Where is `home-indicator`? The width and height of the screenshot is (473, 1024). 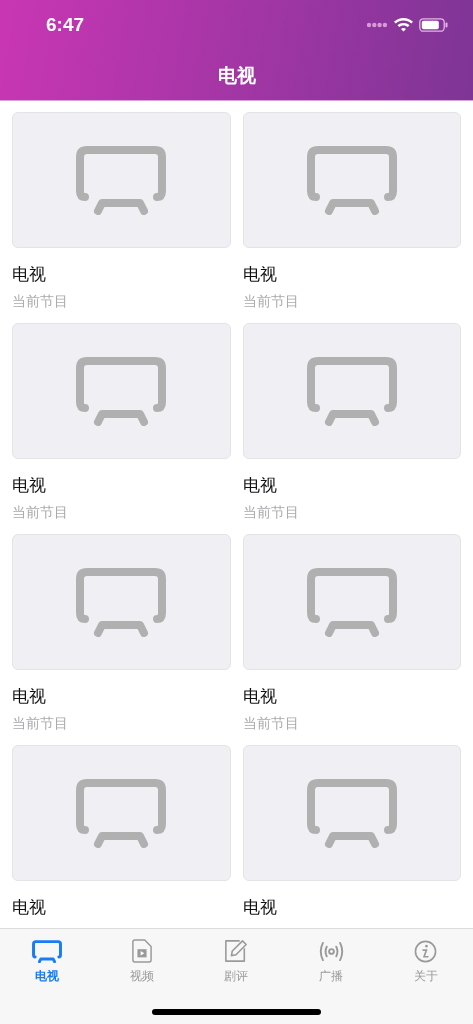
home-indicator is located at coordinates (236, 1012).